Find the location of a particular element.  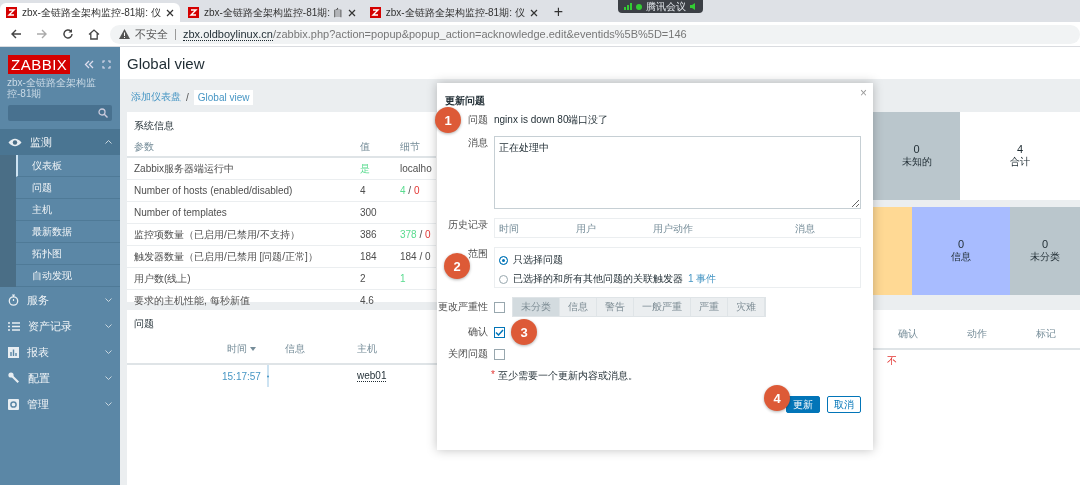

page-title: Global view is located at coordinates (166, 63).